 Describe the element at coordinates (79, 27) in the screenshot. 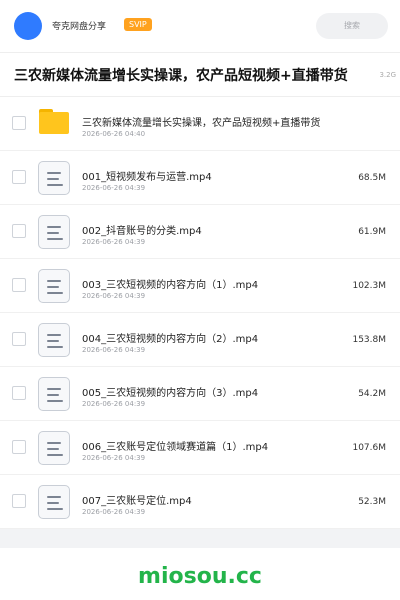

I see `app-name: 夸克网盘分享` at that location.